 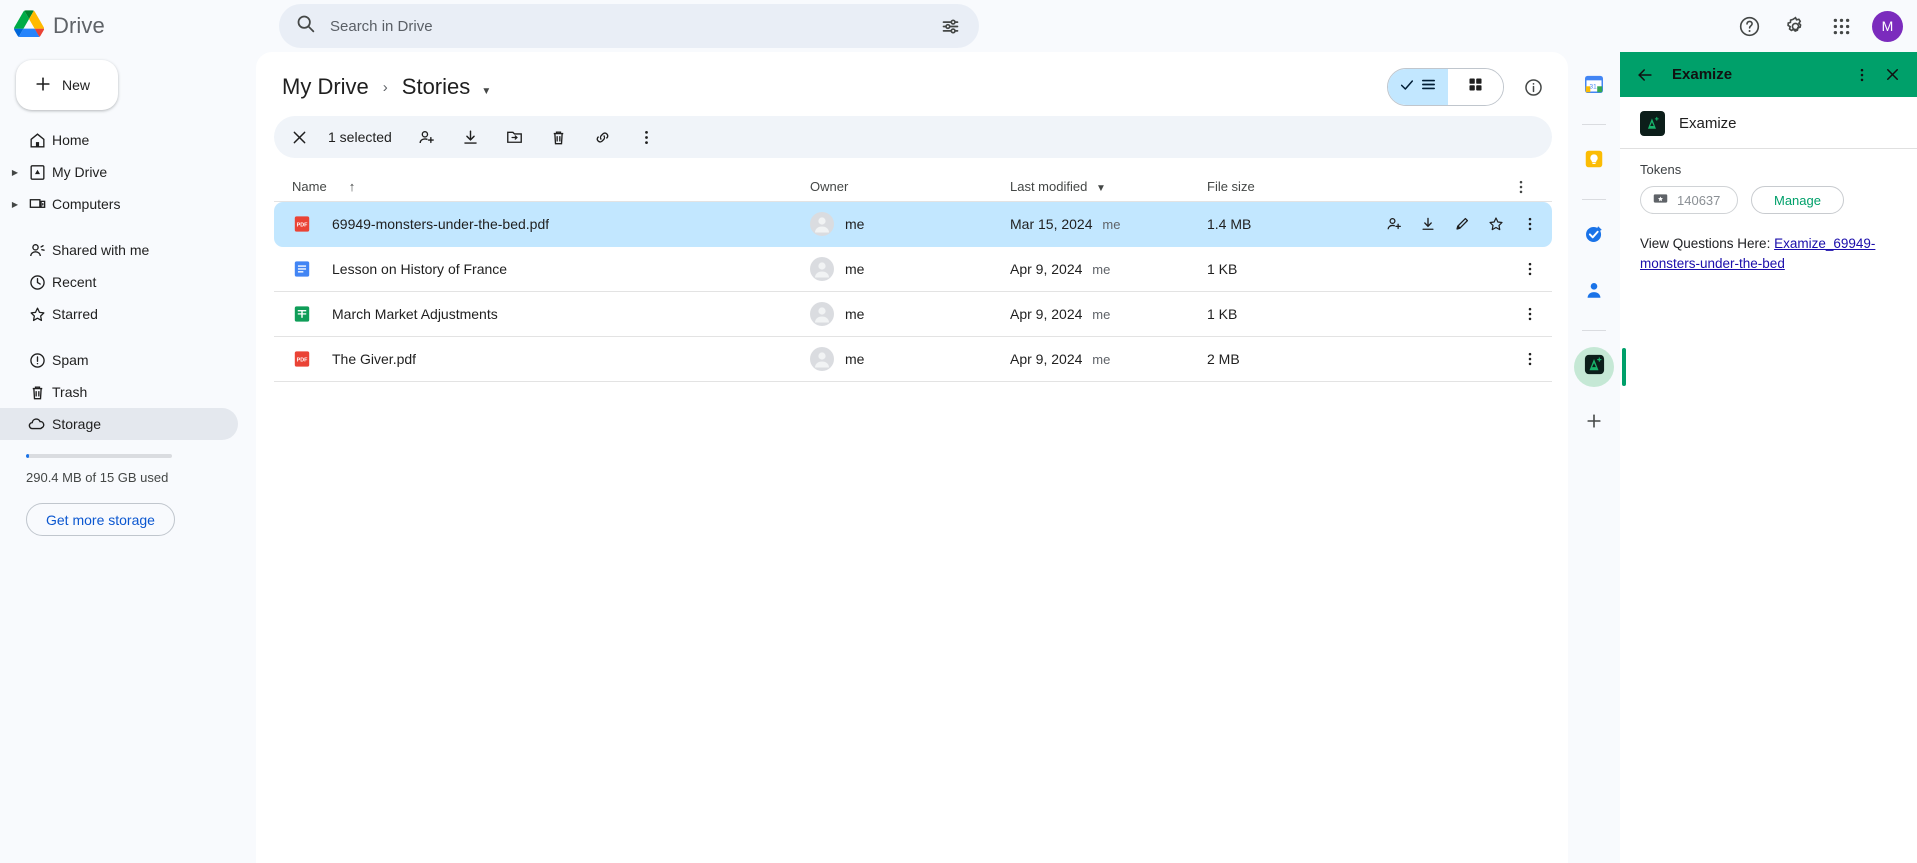 What do you see at coordinates (1496, 224) in the screenshot?
I see `row-star-button` at bounding box center [1496, 224].